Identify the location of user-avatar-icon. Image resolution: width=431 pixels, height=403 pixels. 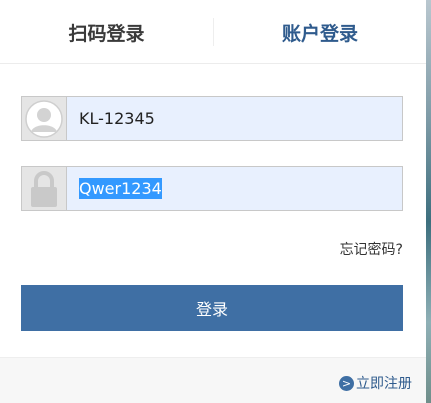
(44, 118).